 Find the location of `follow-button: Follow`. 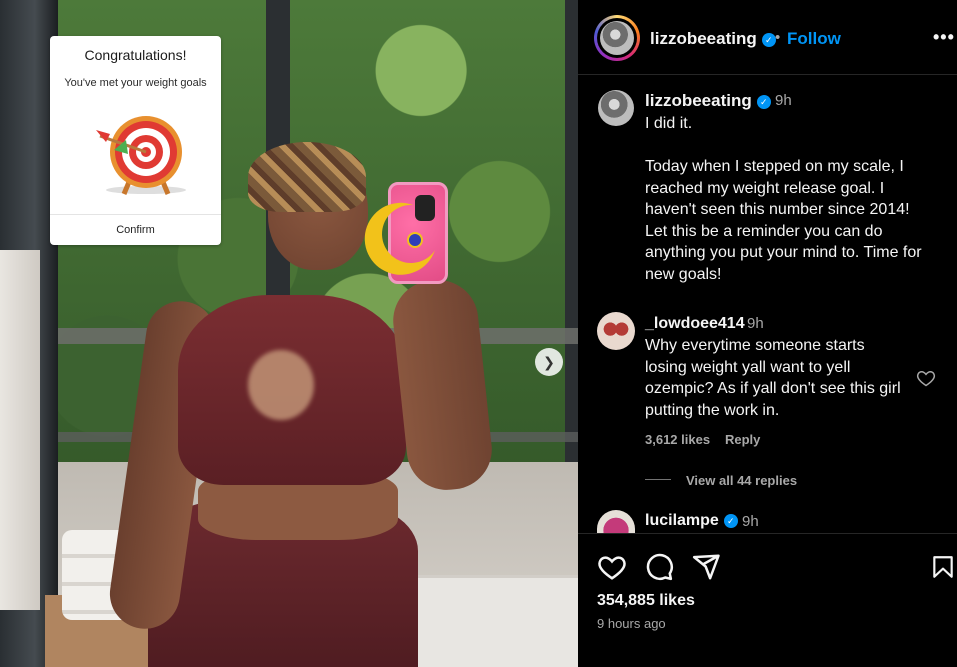

follow-button: Follow is located at coordinates (814, 39).